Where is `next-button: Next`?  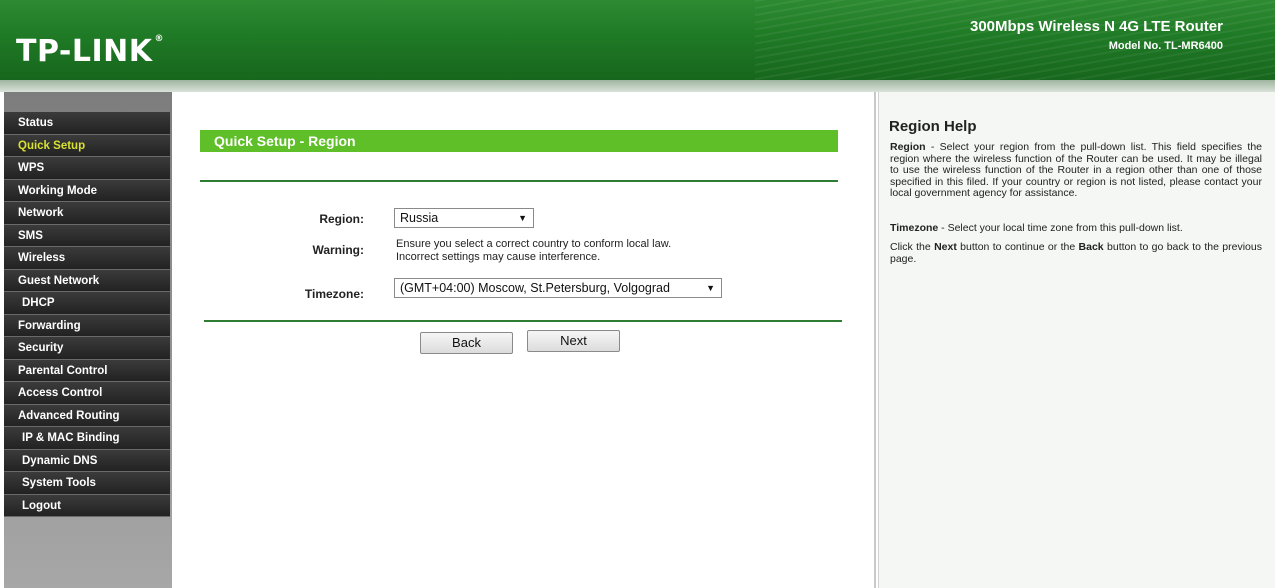 next-button: Next is located at coordinates (573, 341).